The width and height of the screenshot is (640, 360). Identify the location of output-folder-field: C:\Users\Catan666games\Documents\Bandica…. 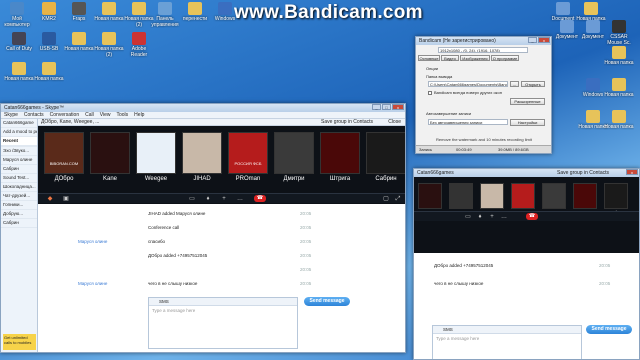
(468, 84).